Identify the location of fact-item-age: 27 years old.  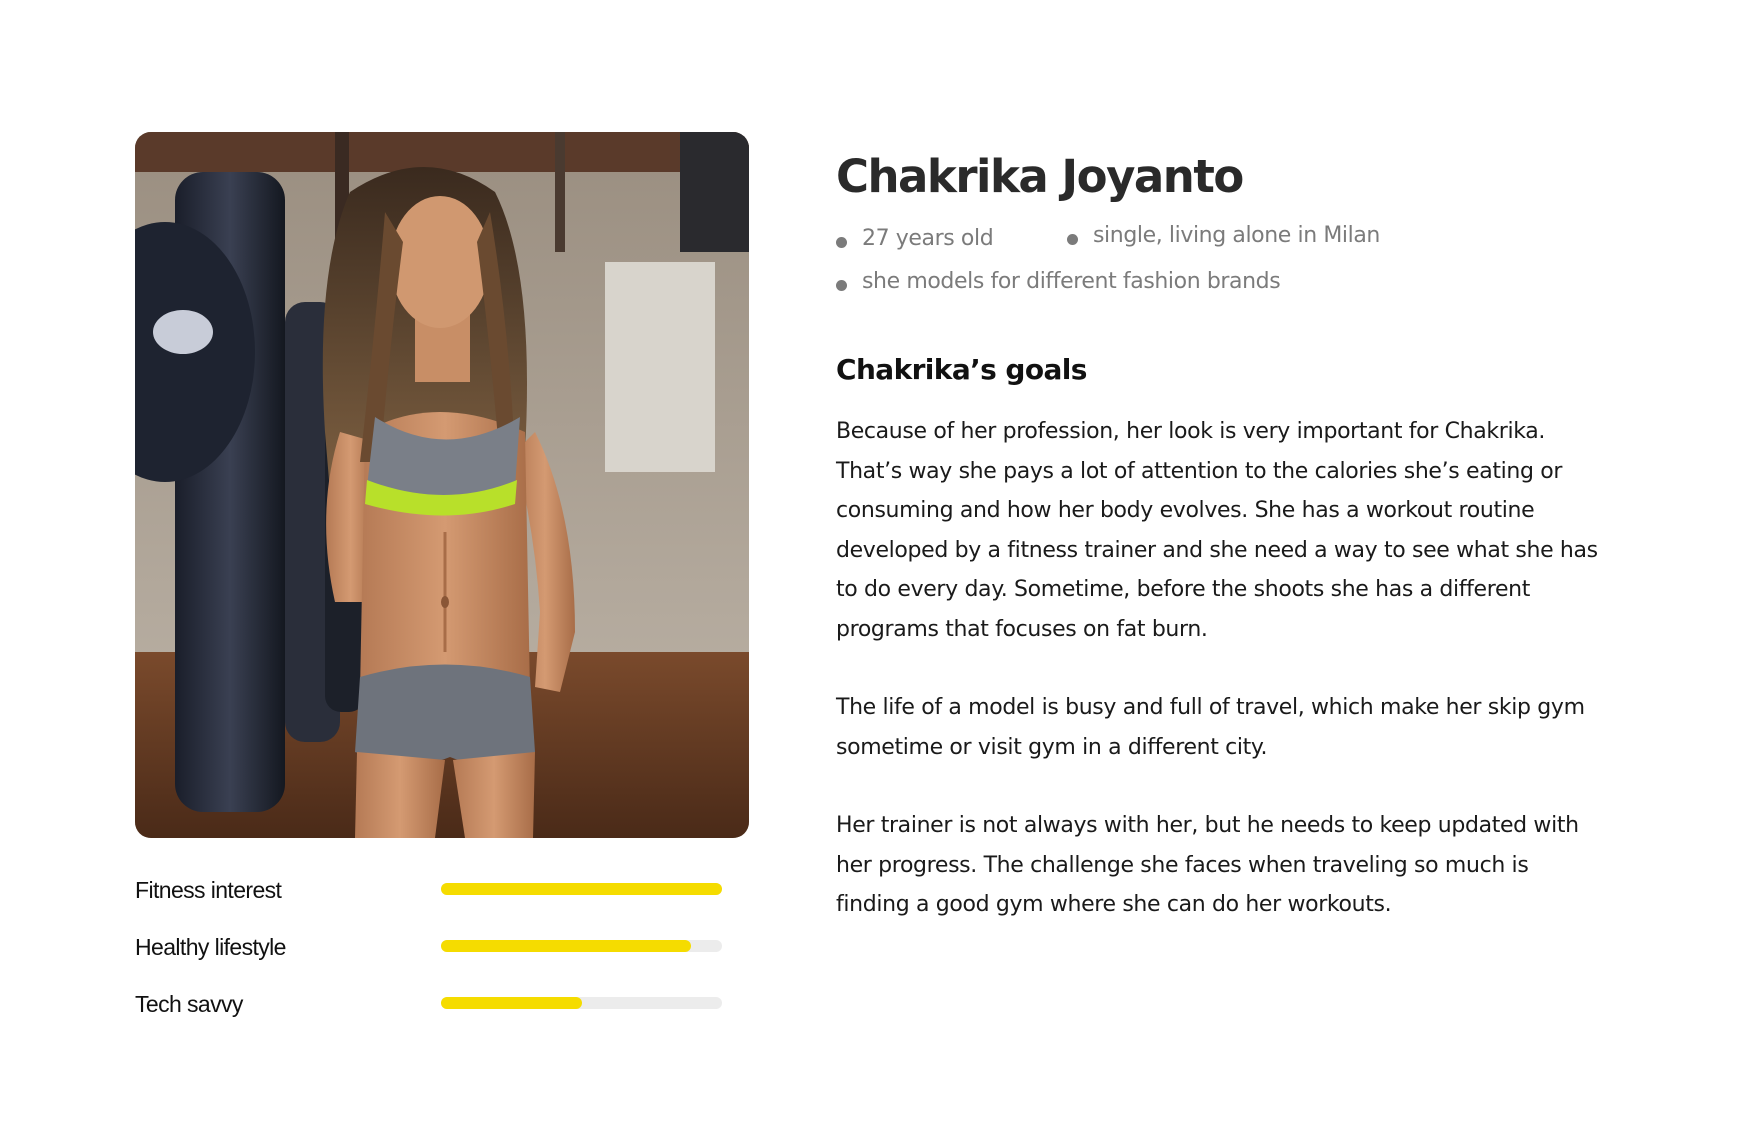
(915, 238).